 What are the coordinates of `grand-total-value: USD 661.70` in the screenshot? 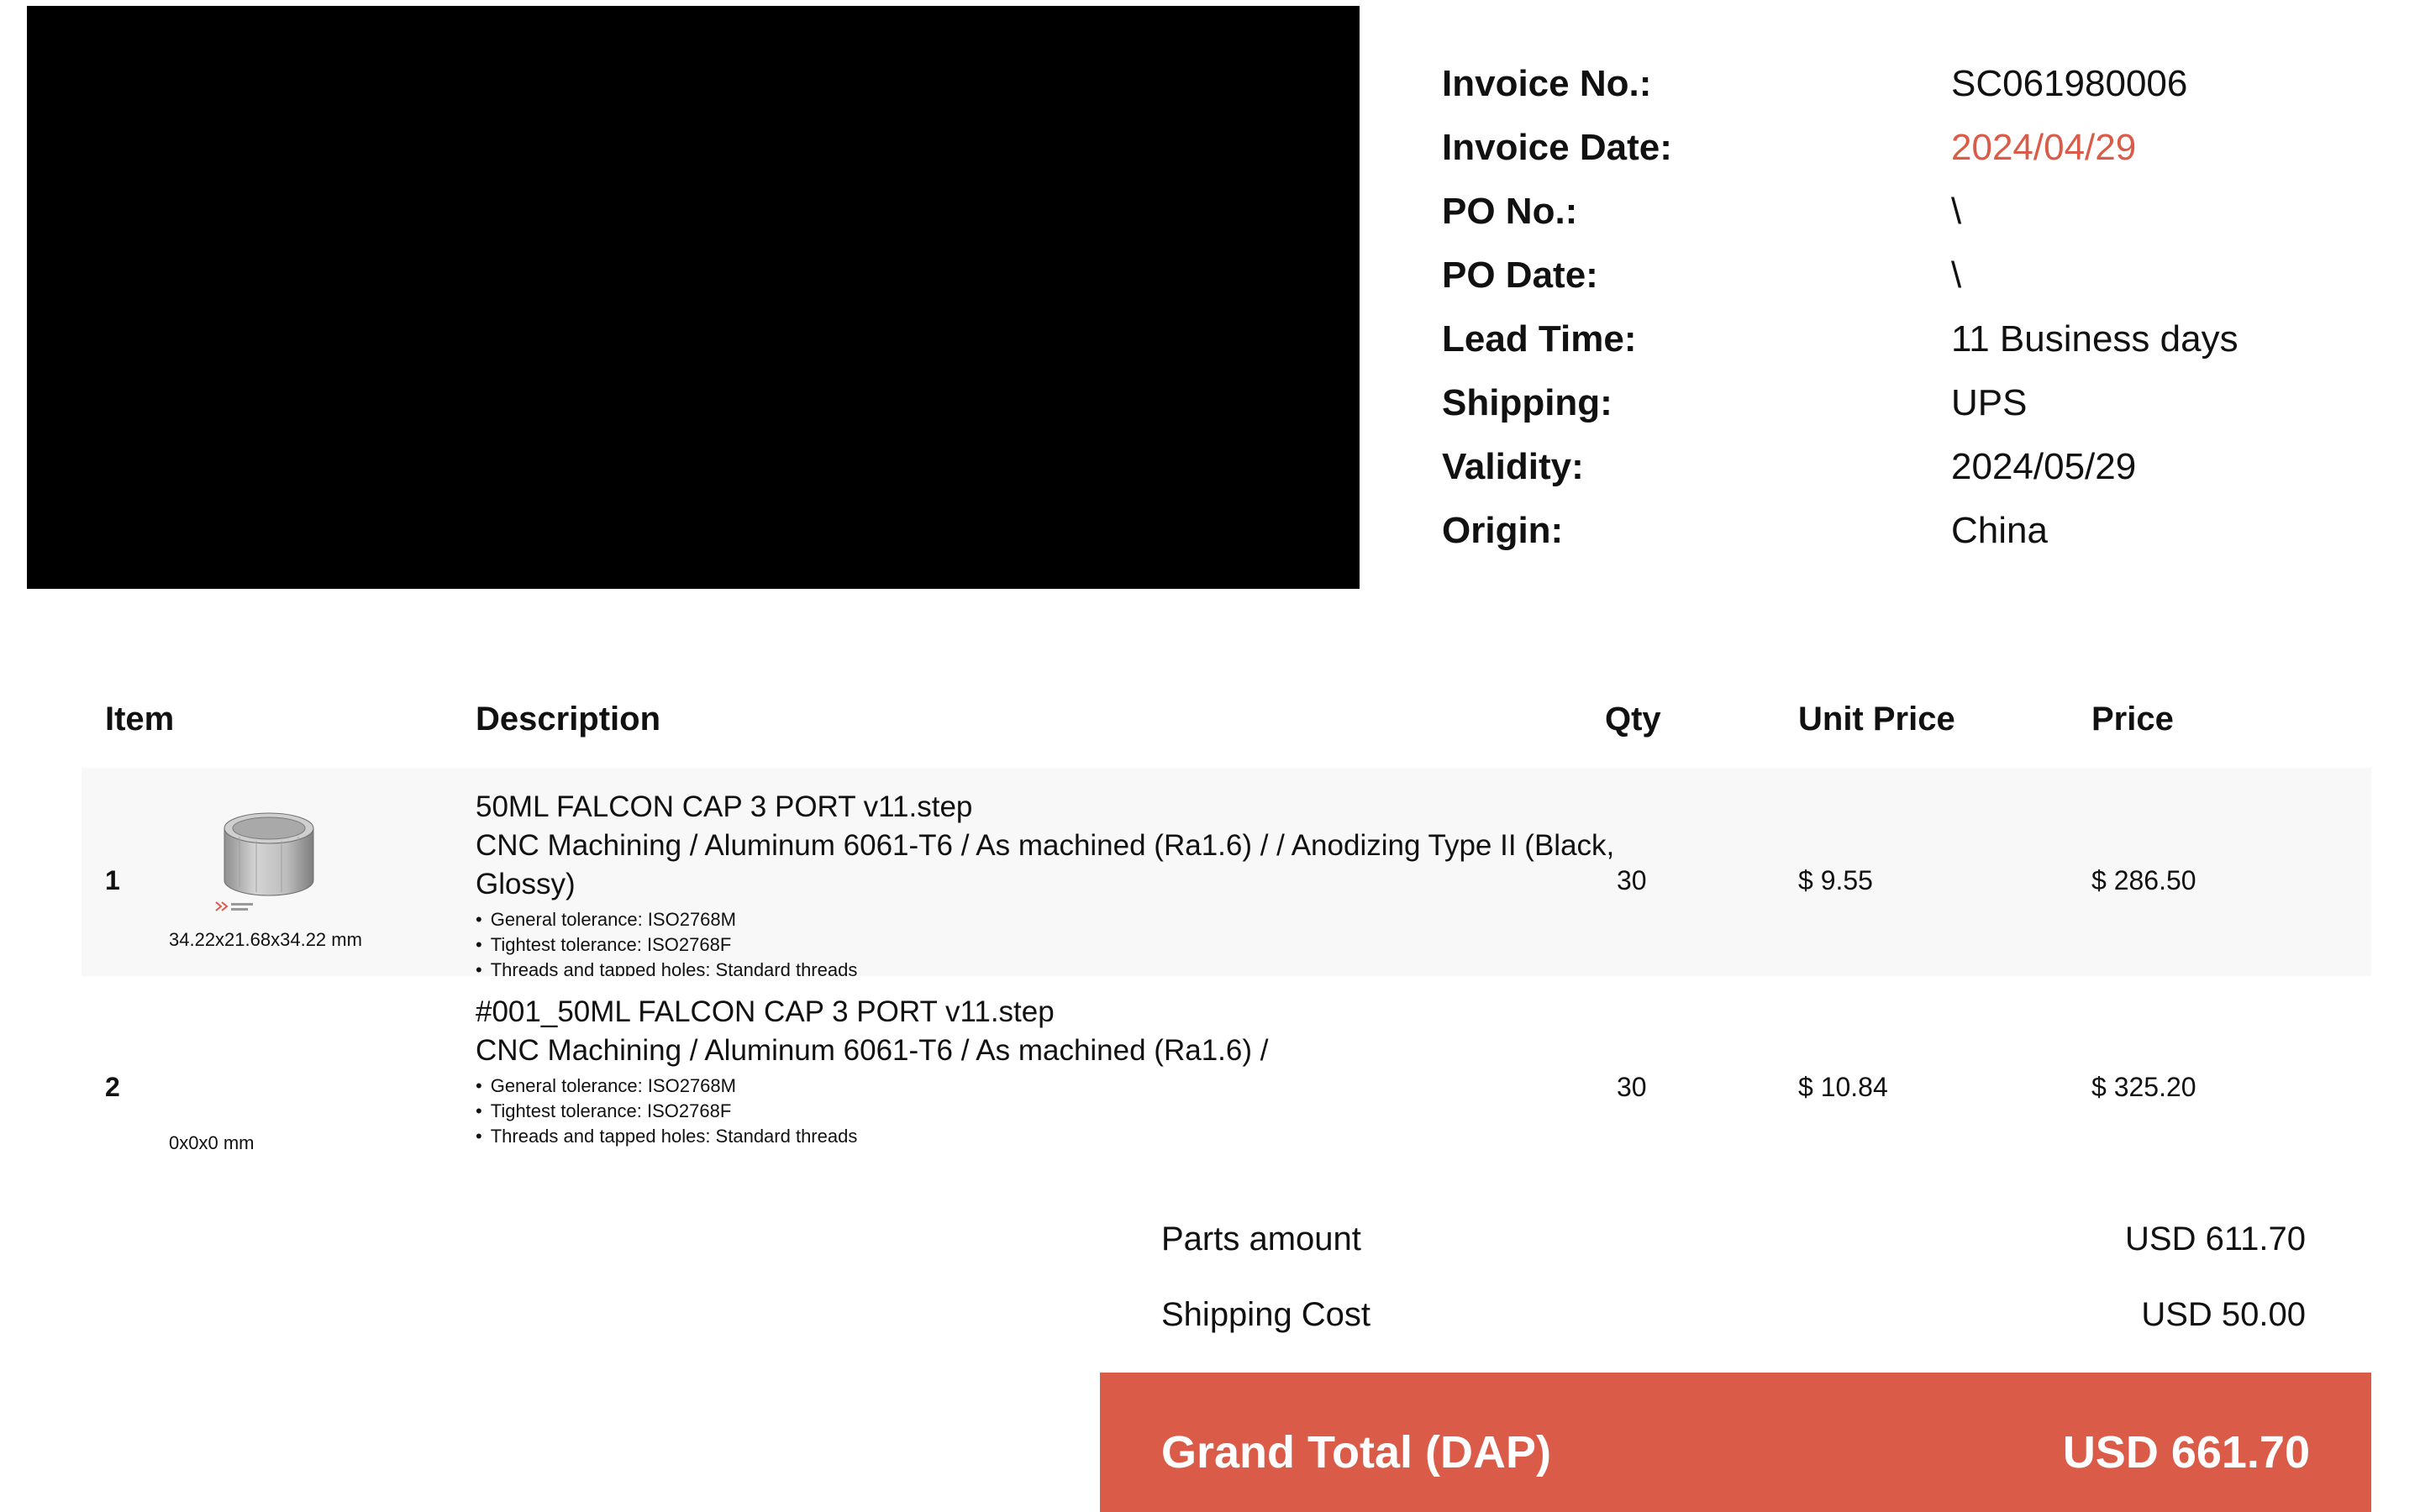 It's located at (2186, 1452).